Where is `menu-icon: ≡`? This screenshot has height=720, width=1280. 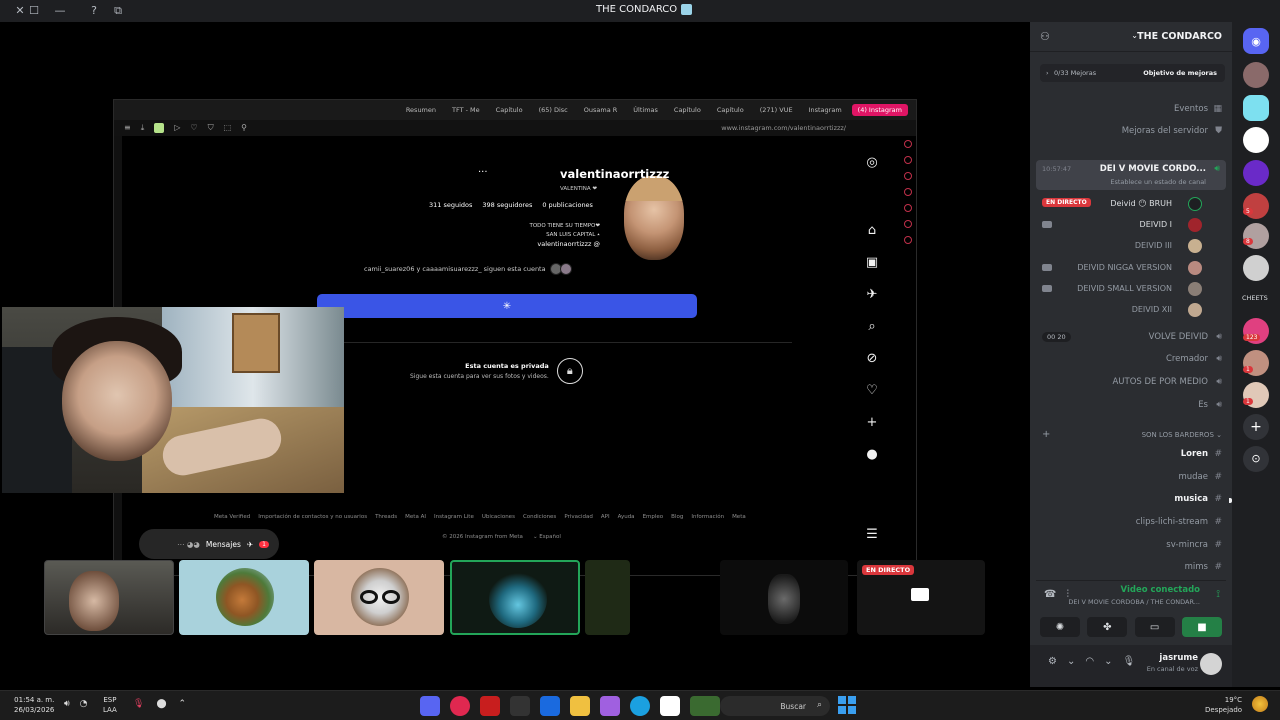 menu-icon: ≡ is located at coordinates (127, 128).